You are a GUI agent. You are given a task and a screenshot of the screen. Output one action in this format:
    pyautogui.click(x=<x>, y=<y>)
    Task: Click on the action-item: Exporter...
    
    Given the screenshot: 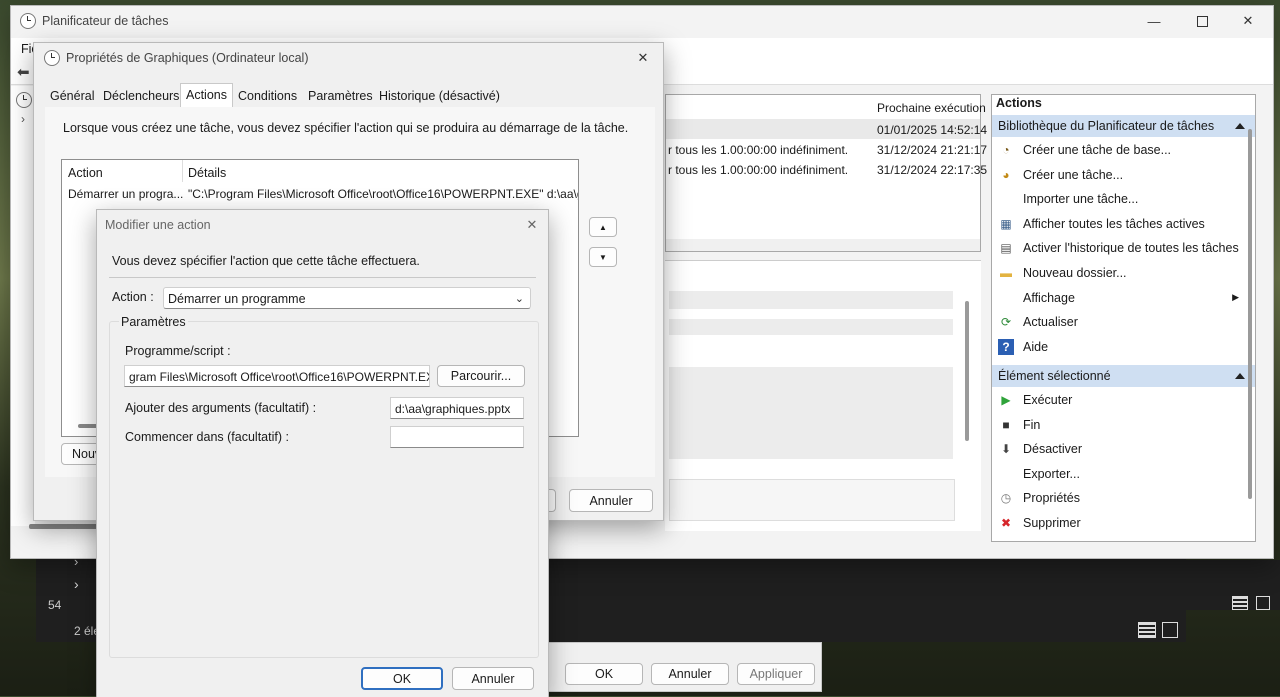 What is the action you would take?
    pyautogui.click(x=1119, y=474)
    